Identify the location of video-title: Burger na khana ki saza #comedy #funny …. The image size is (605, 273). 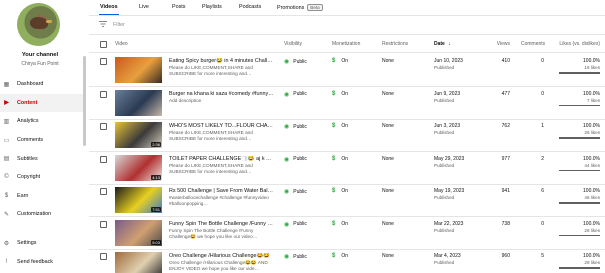
(221, 94).